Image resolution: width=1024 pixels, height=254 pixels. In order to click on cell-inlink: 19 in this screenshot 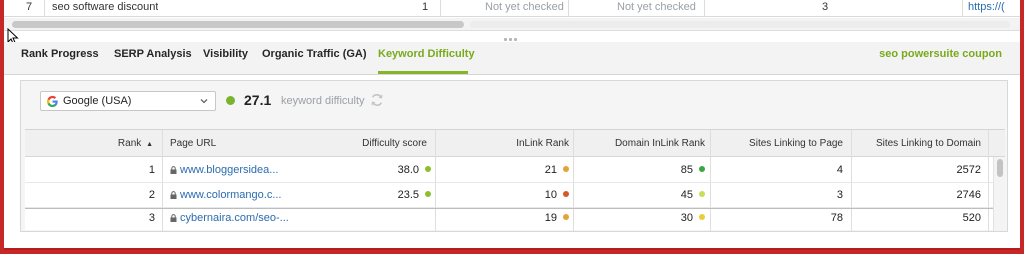, I will do `click(504, 220)`.